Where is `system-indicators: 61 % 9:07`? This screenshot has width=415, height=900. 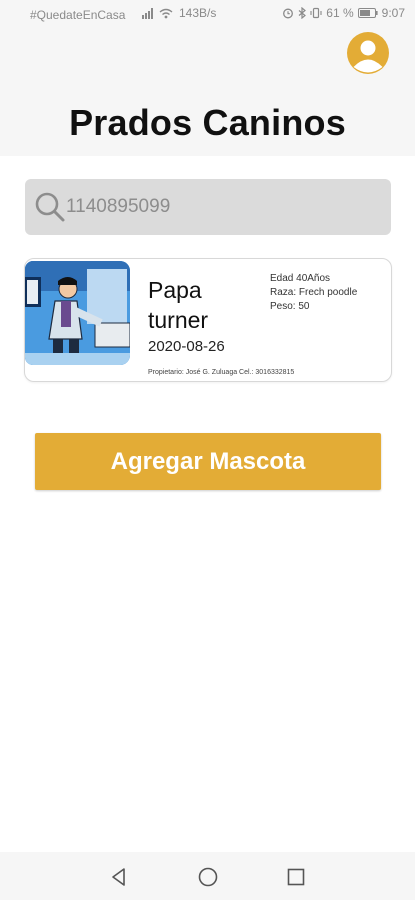
system-indicators: 61 % 9:07 is located at coordinates (343, 13).